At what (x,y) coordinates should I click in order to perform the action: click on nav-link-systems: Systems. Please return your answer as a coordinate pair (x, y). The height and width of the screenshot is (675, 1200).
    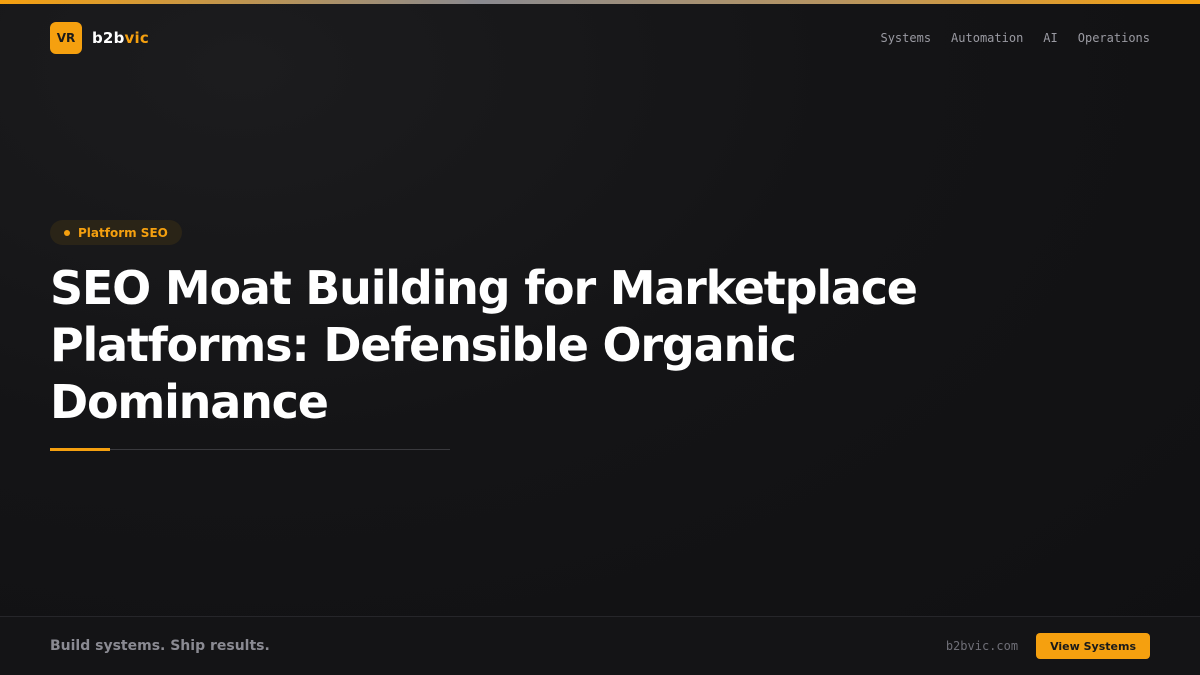
    Looking at the image, I should click on (905, 38).